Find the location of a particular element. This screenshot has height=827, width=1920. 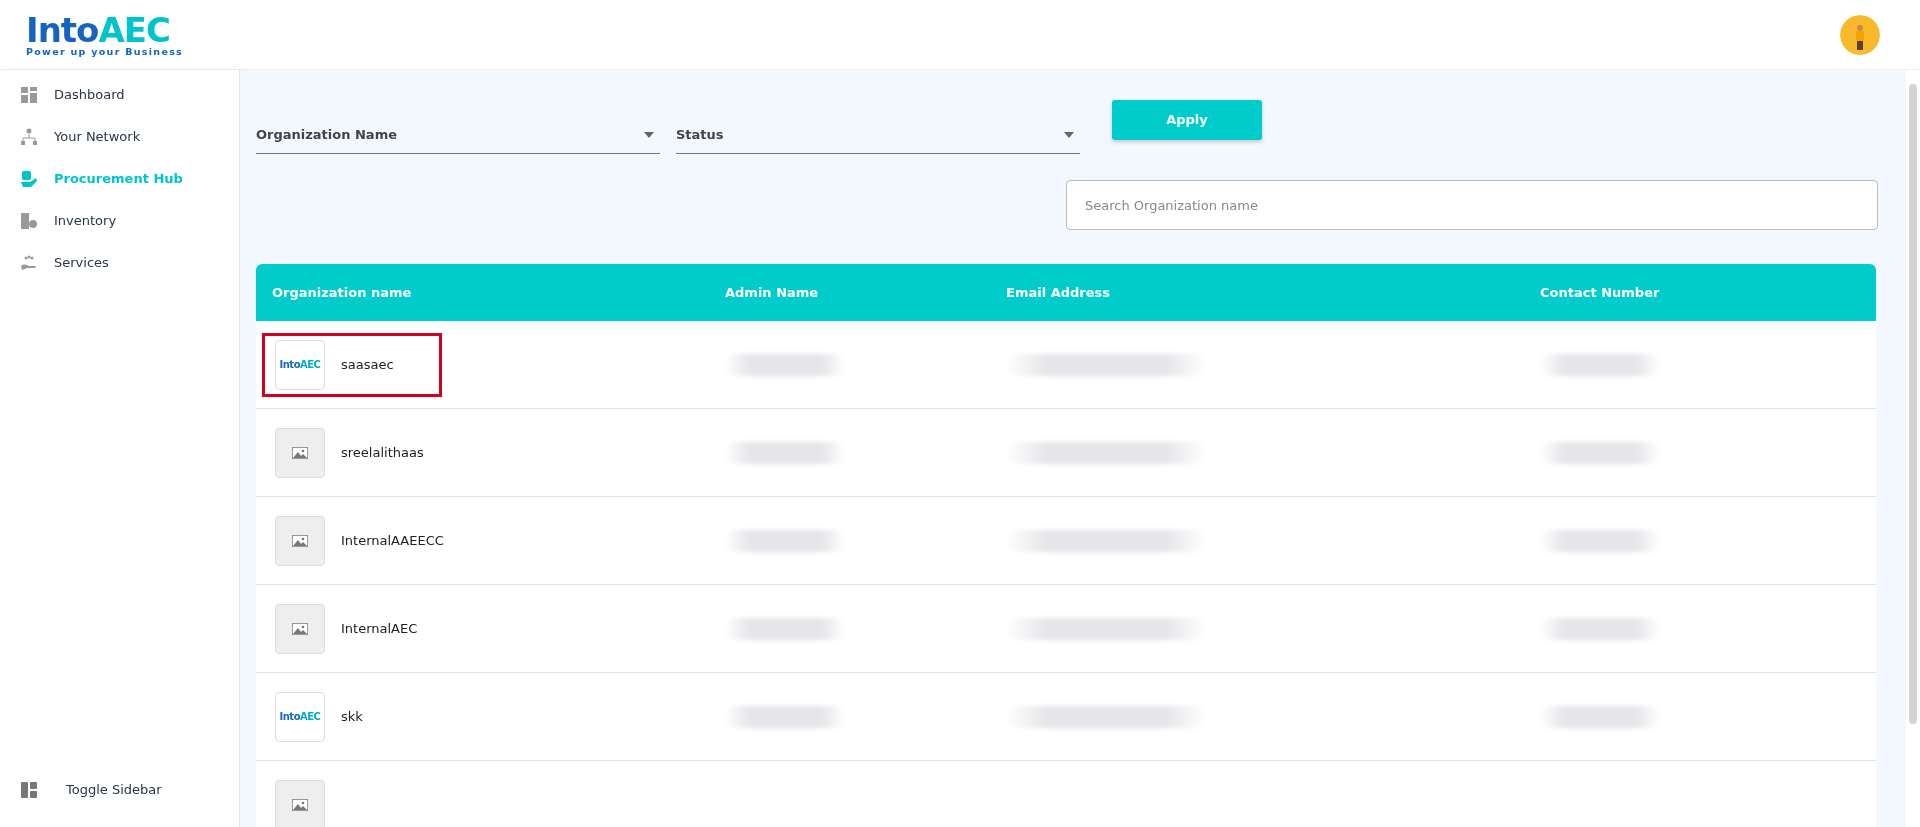

sidebar-item: Services is located at coordinates (119, 263).